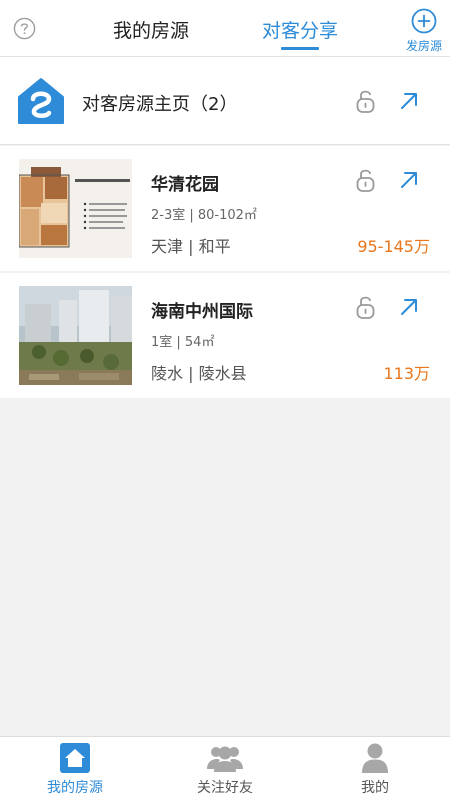  Describe the element at coordinates (225, 28) in the screenshot. I see `top-header: 我的房源 对客分享 发房源` at that location.